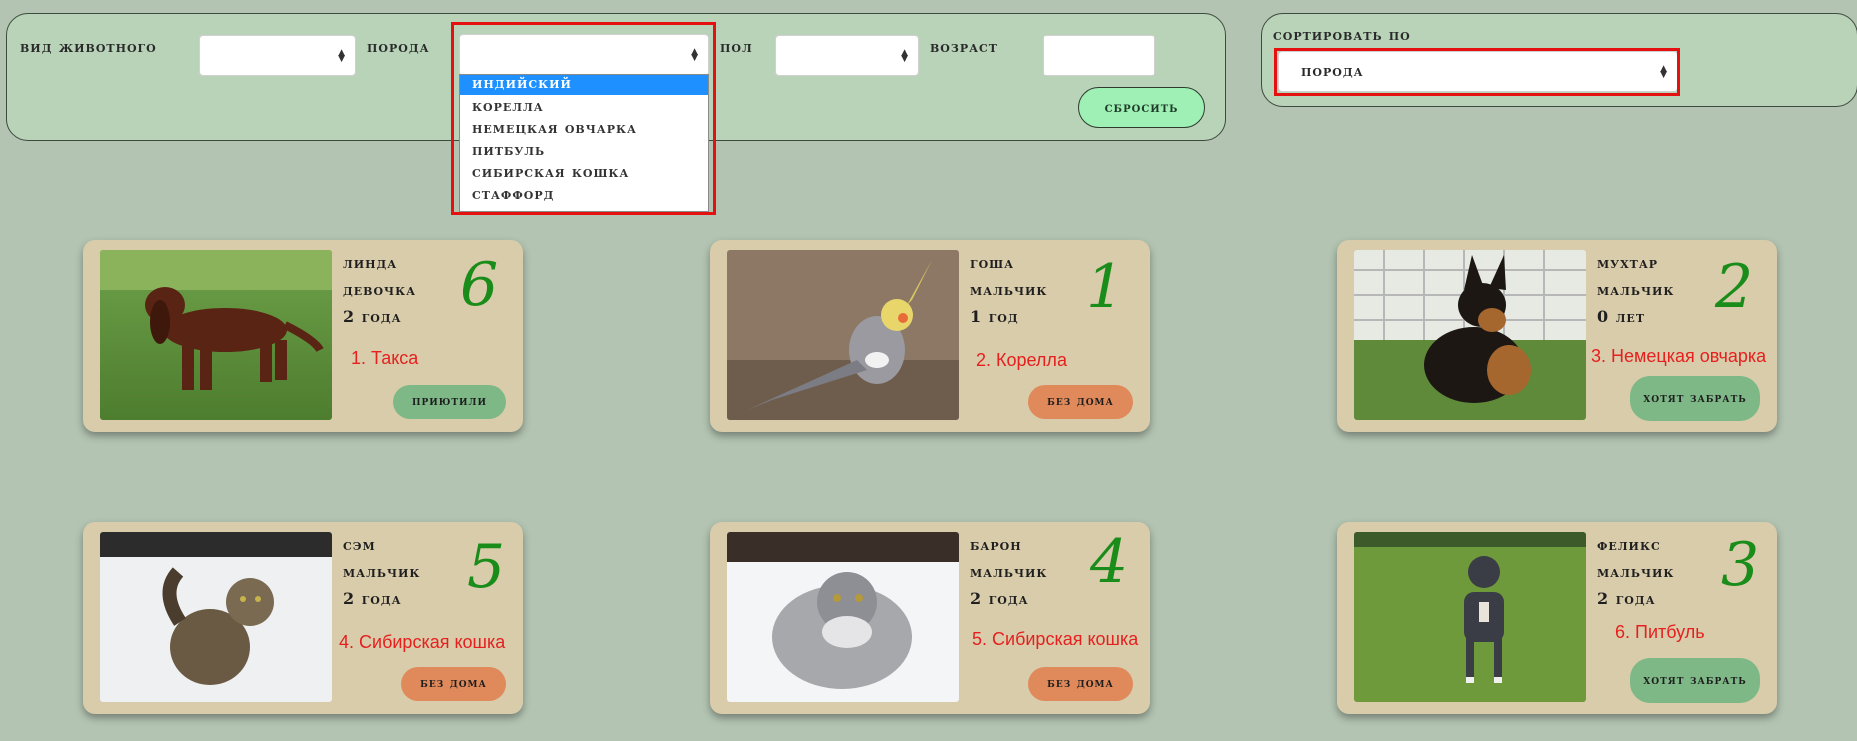  What do you see at coordinates (1621, 316) in the screenshot?
I see `pet-age: 0 лет` at bounding box center [1621, 316].